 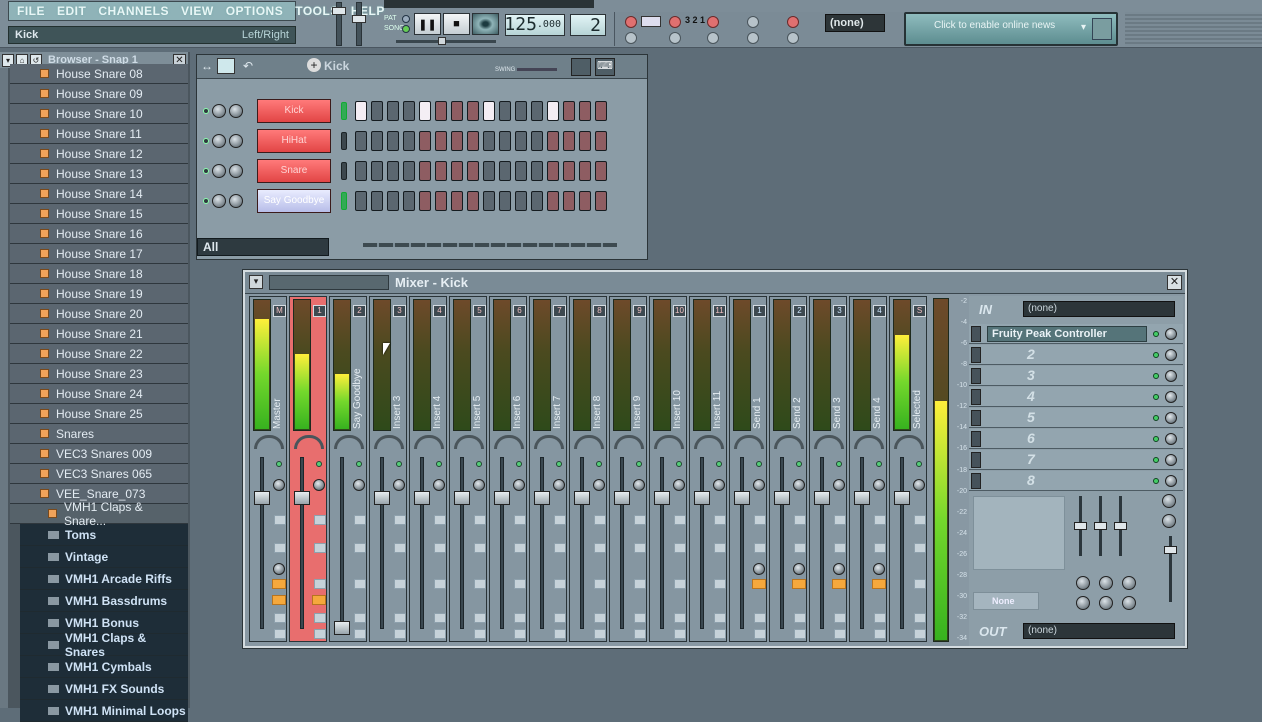 What do you see at coordinates (344, 111) in the screenshot?
I see `channel-select-indicator` at bounding box center [344, 111].